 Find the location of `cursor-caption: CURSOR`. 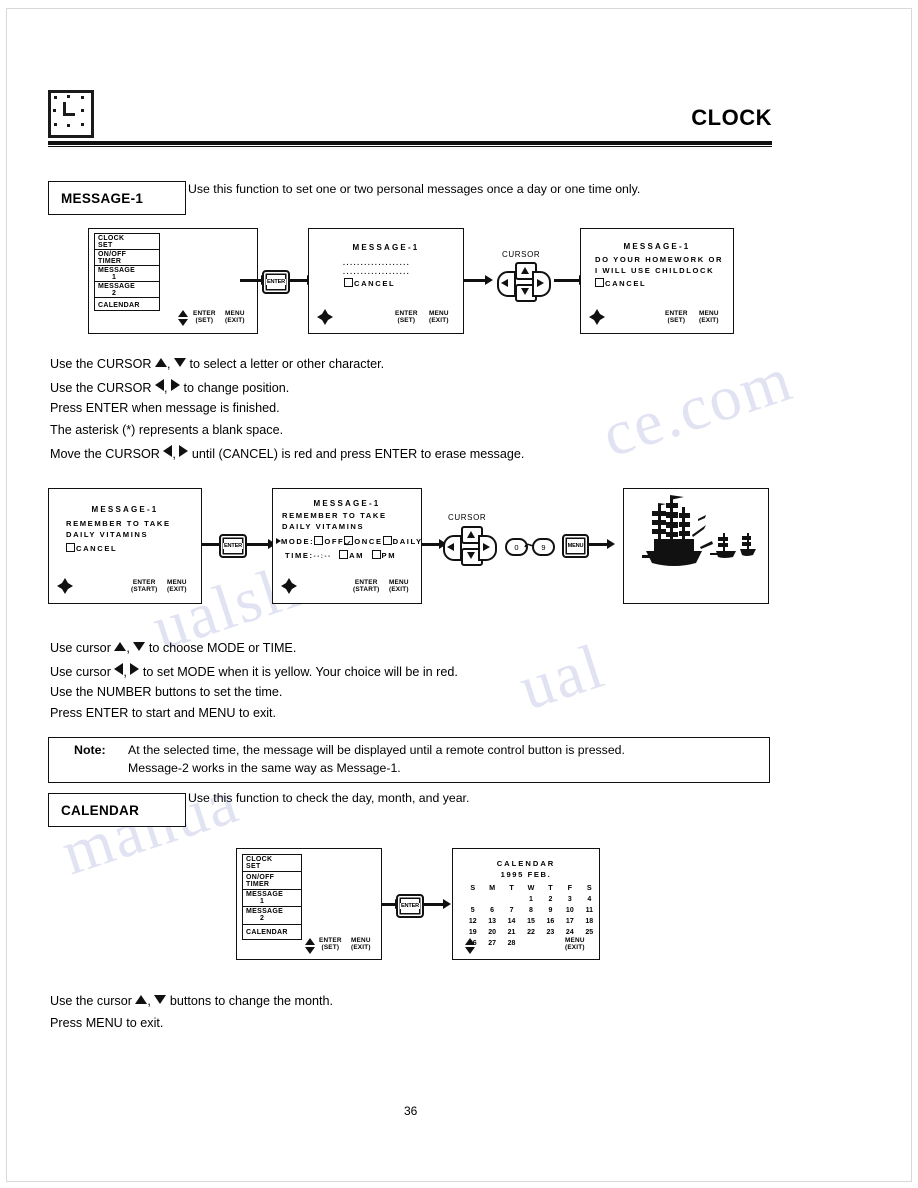

cursor-caption: CURSOR is located at coordinates (521, 254).